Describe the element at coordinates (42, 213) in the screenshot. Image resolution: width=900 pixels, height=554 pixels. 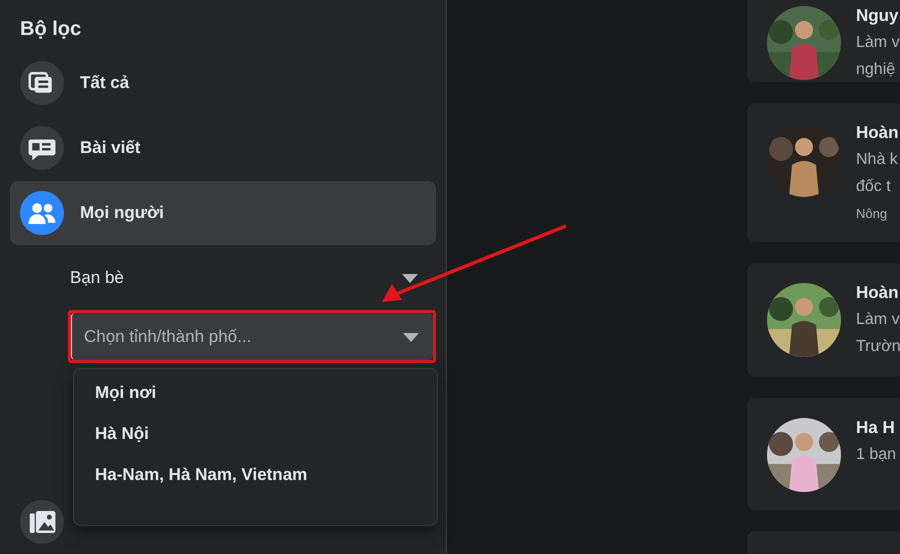
I see `people-icon` at that location.